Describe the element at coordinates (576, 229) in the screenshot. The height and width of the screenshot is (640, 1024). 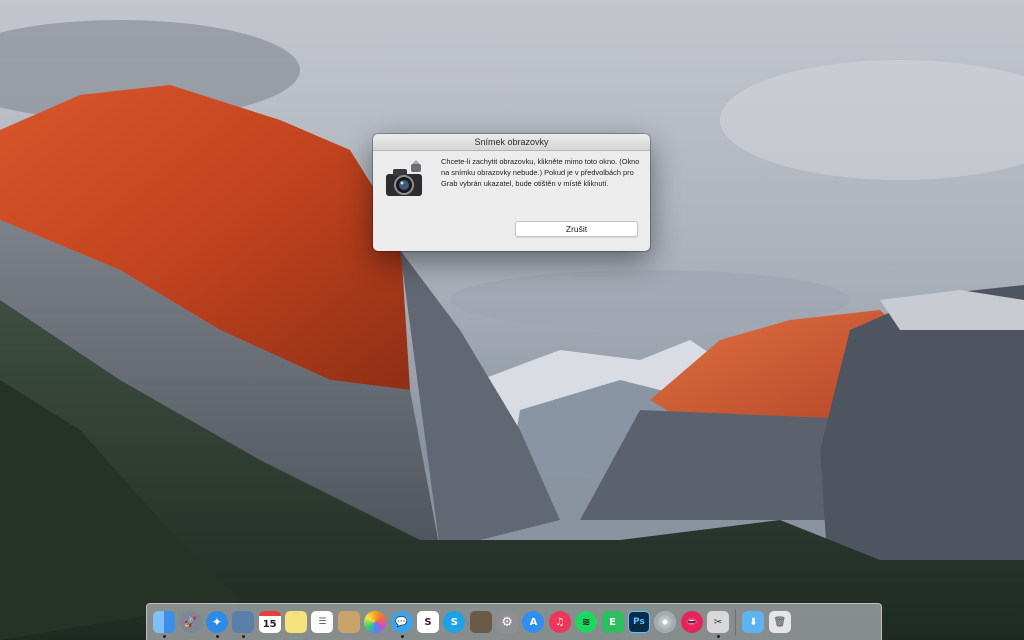
I see `cancel-button: Zrušit` at that location.